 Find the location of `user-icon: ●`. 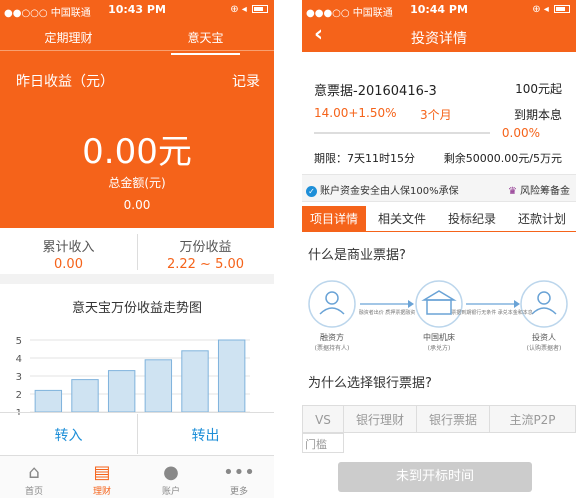

user-icon: ● is located at coordinates (171, 472).